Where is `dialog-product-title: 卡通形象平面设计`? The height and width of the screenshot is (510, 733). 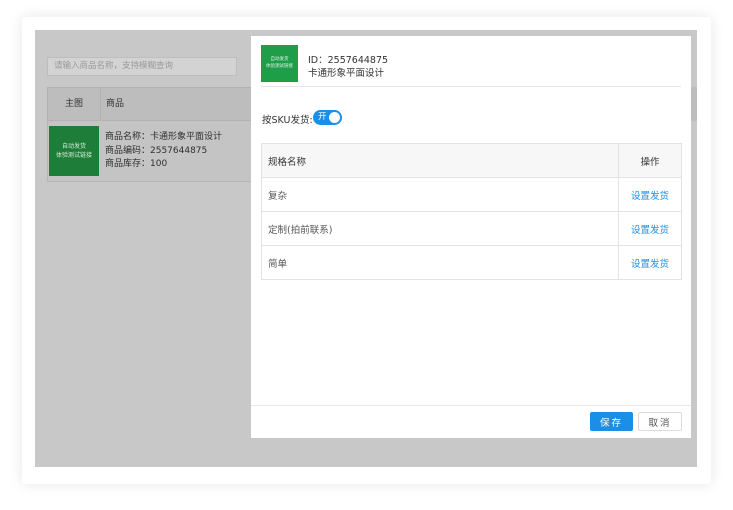
dialog-product-title: 卡通形象平面设计 is located at coordinates (346, 73).